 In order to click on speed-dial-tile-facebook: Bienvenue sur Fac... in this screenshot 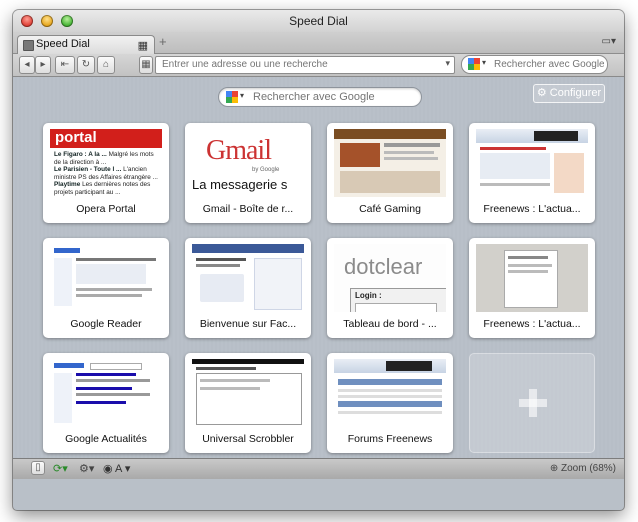, I will do `click(248, 288)`.